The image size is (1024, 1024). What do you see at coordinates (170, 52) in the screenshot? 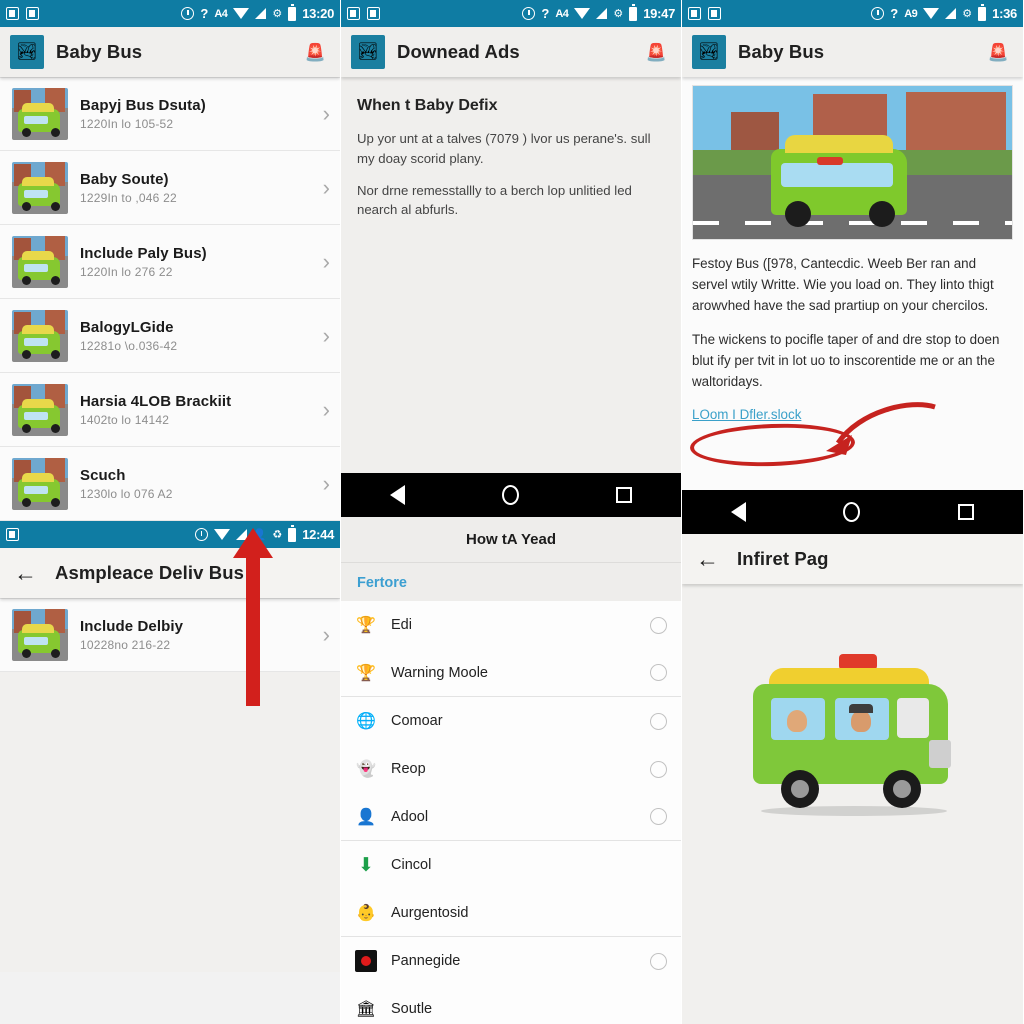
I see `app-bar: 🏞 Baby Bus 🚨` at bounding box center [170, 52].